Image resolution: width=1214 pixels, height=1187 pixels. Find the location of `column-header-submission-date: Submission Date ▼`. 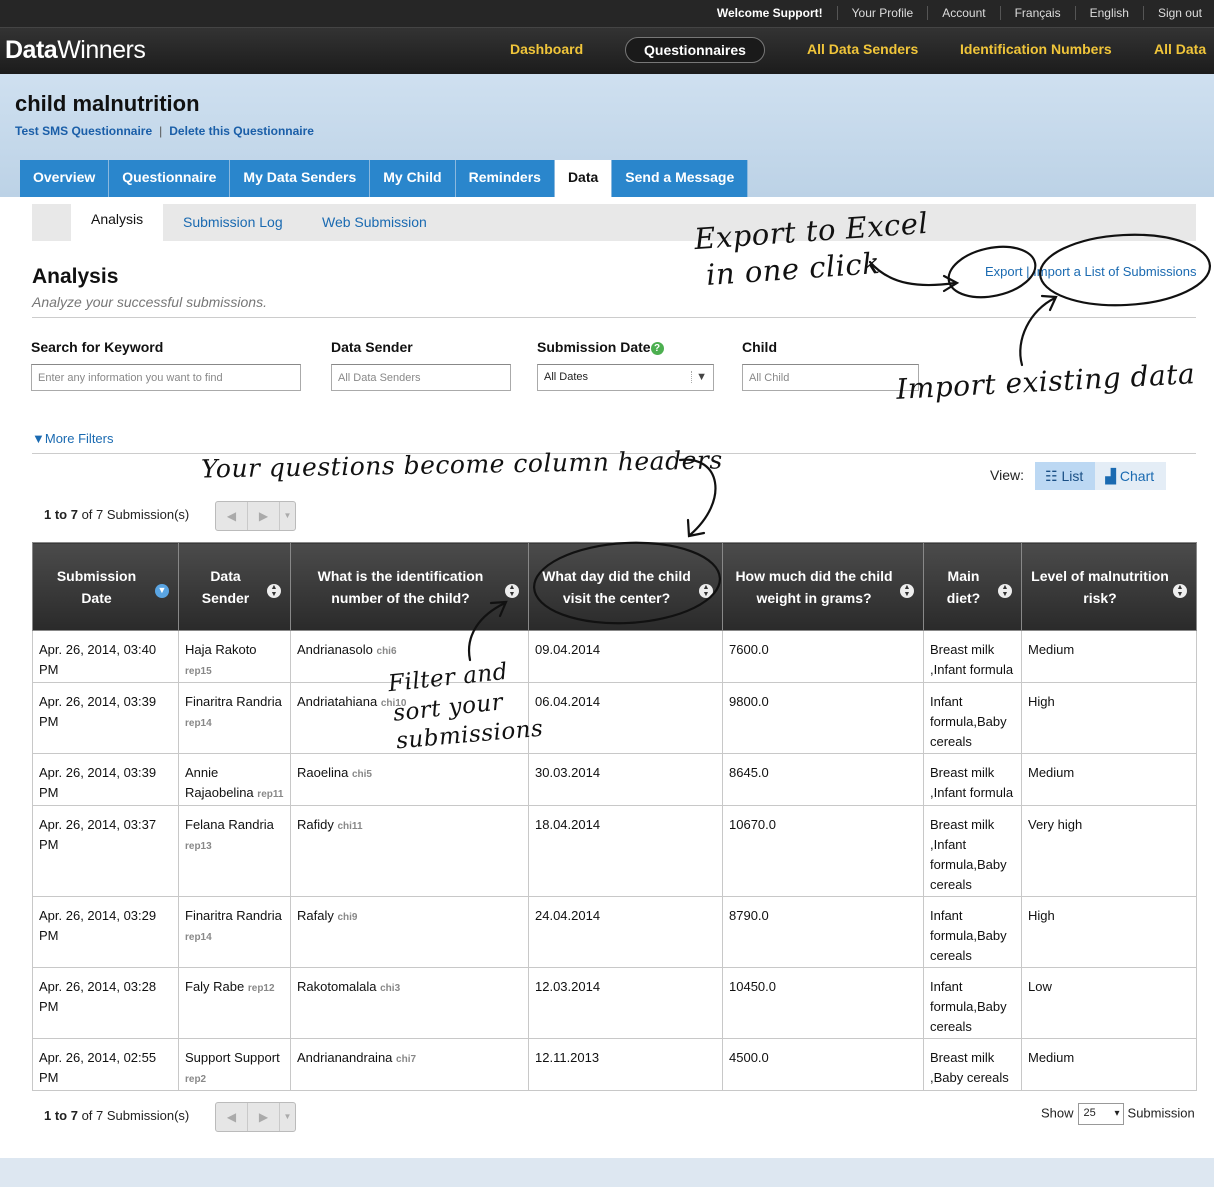

column-header-submission-date: Submission Date ▼ is located at coordinates (105, 586).